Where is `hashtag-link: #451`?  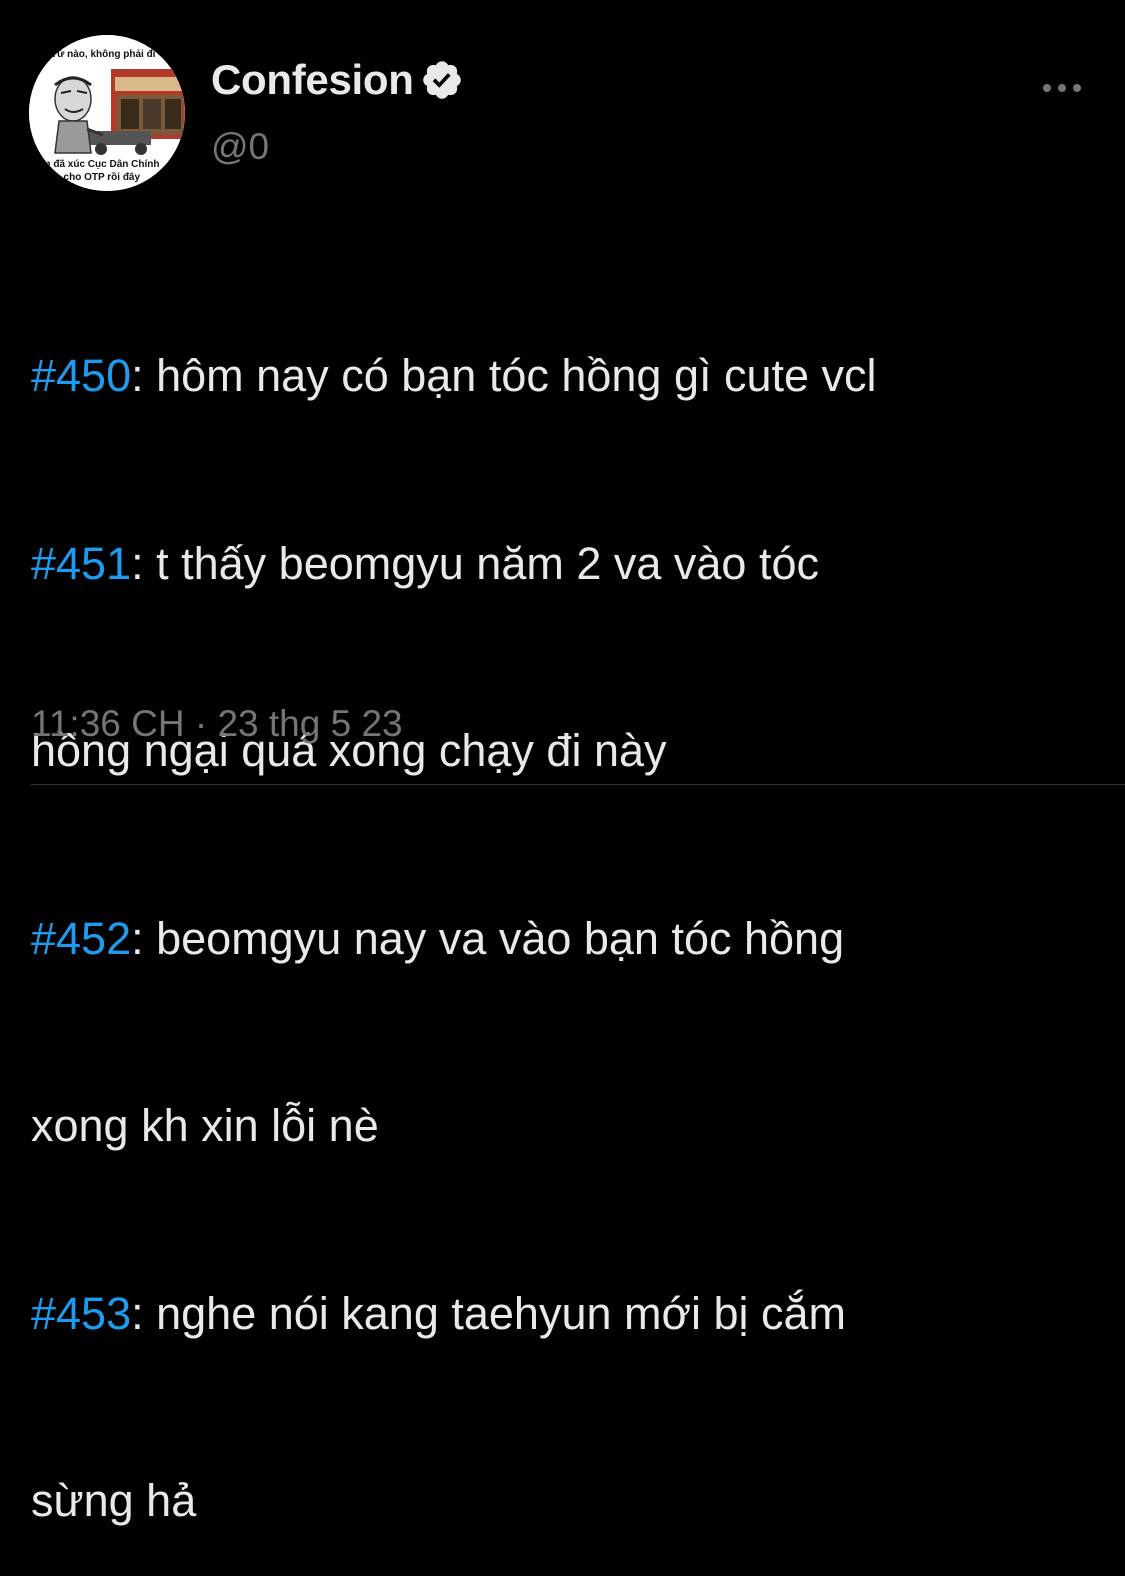 hashtag-link: #451 is located at coordinates (81, 563).